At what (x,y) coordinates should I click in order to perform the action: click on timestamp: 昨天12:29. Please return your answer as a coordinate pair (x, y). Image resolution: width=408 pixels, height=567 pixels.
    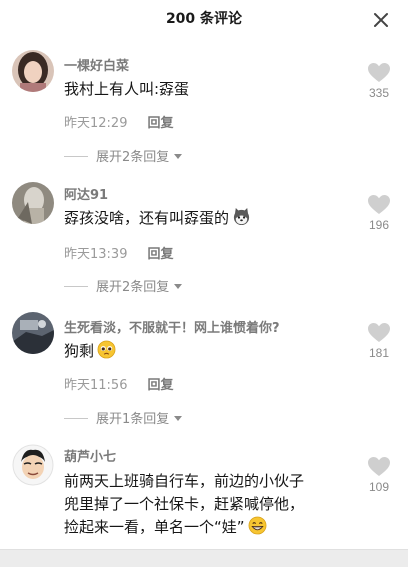
    Looking at the image, I should click on (96, 123).